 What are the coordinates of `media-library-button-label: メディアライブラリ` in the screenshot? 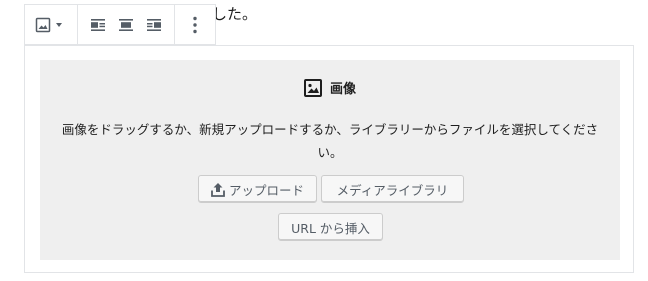 It's located at (392, 190).